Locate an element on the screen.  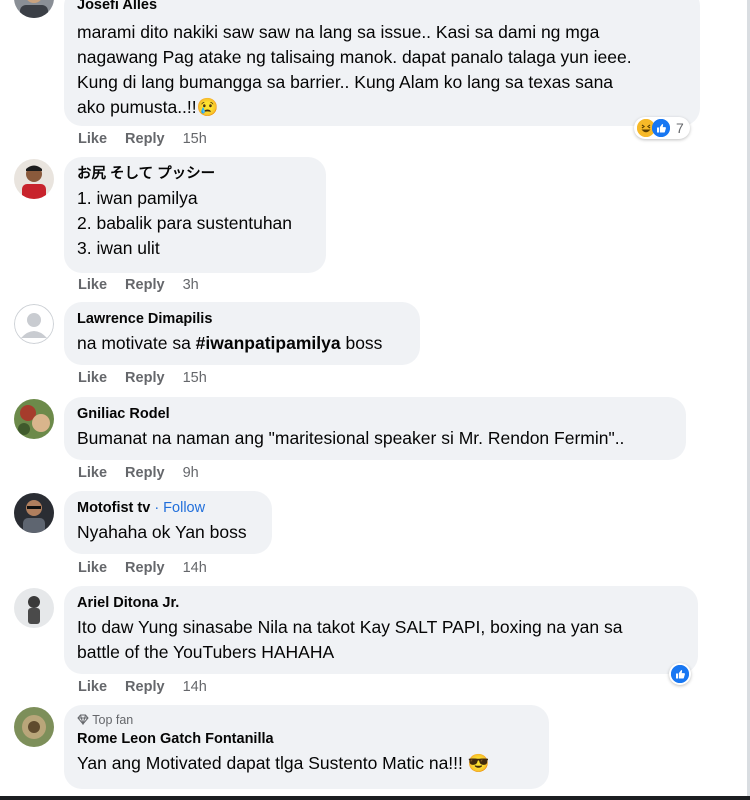
comment-text-part: boss is located at coordinates (361, 343).